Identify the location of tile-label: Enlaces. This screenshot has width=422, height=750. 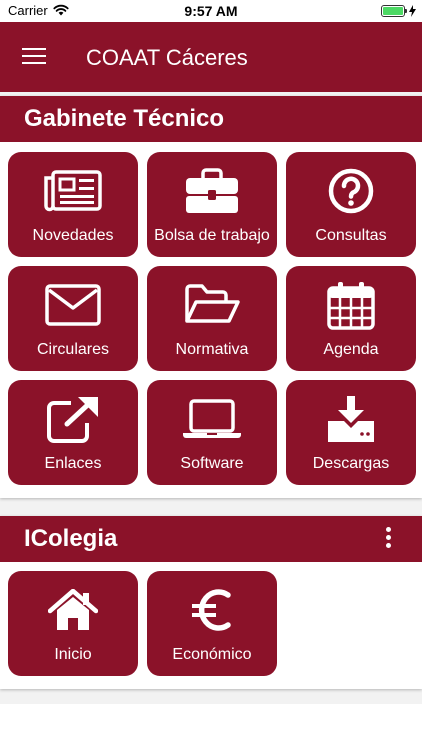
(73, 463).